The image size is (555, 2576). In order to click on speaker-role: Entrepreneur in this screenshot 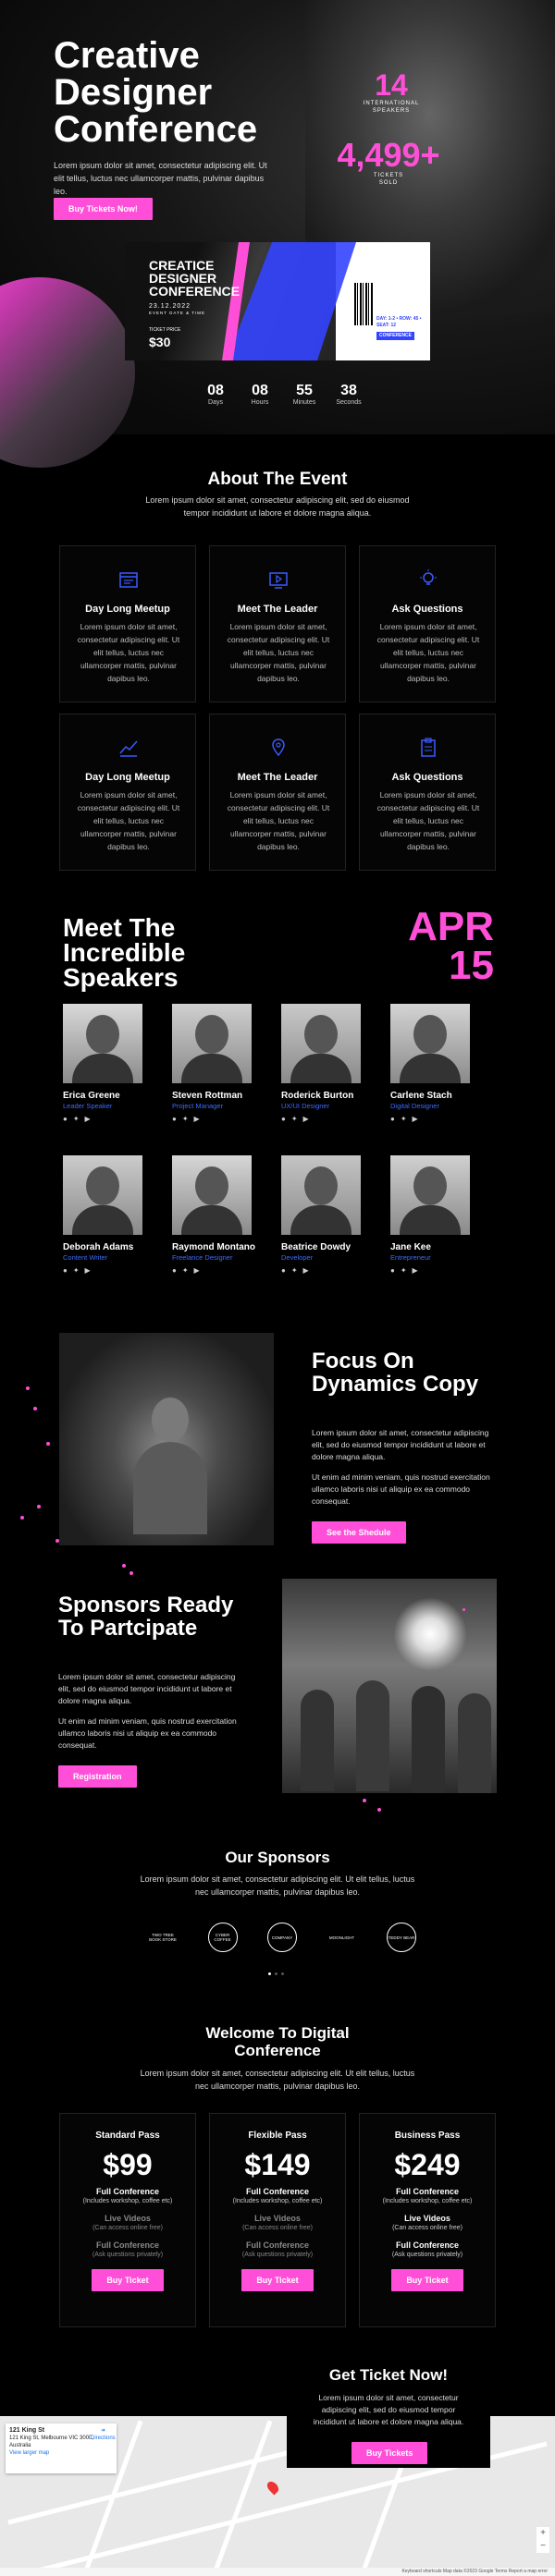, I will do `click(411, 1257)`.